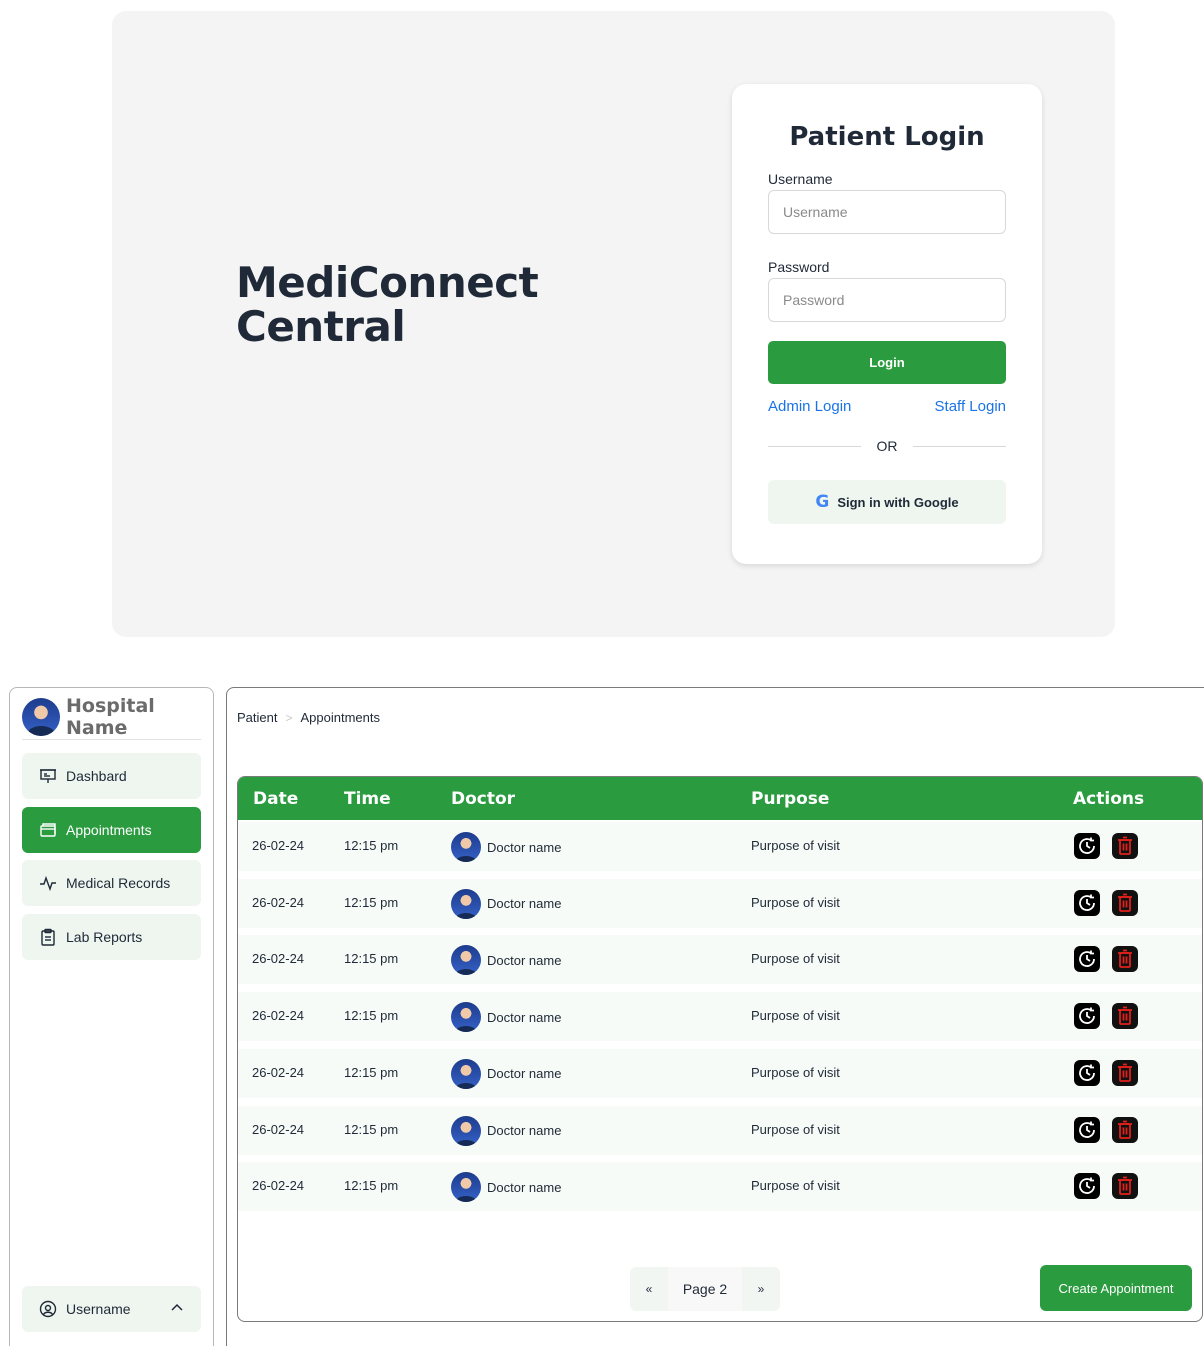 Image resolution: width=1204 pixels, height=1346 pixels. What do you see at coordinates (809, 406) in the screenshot?
I see `admin-login-link: Admin Login` at bounding box center [809, 406].